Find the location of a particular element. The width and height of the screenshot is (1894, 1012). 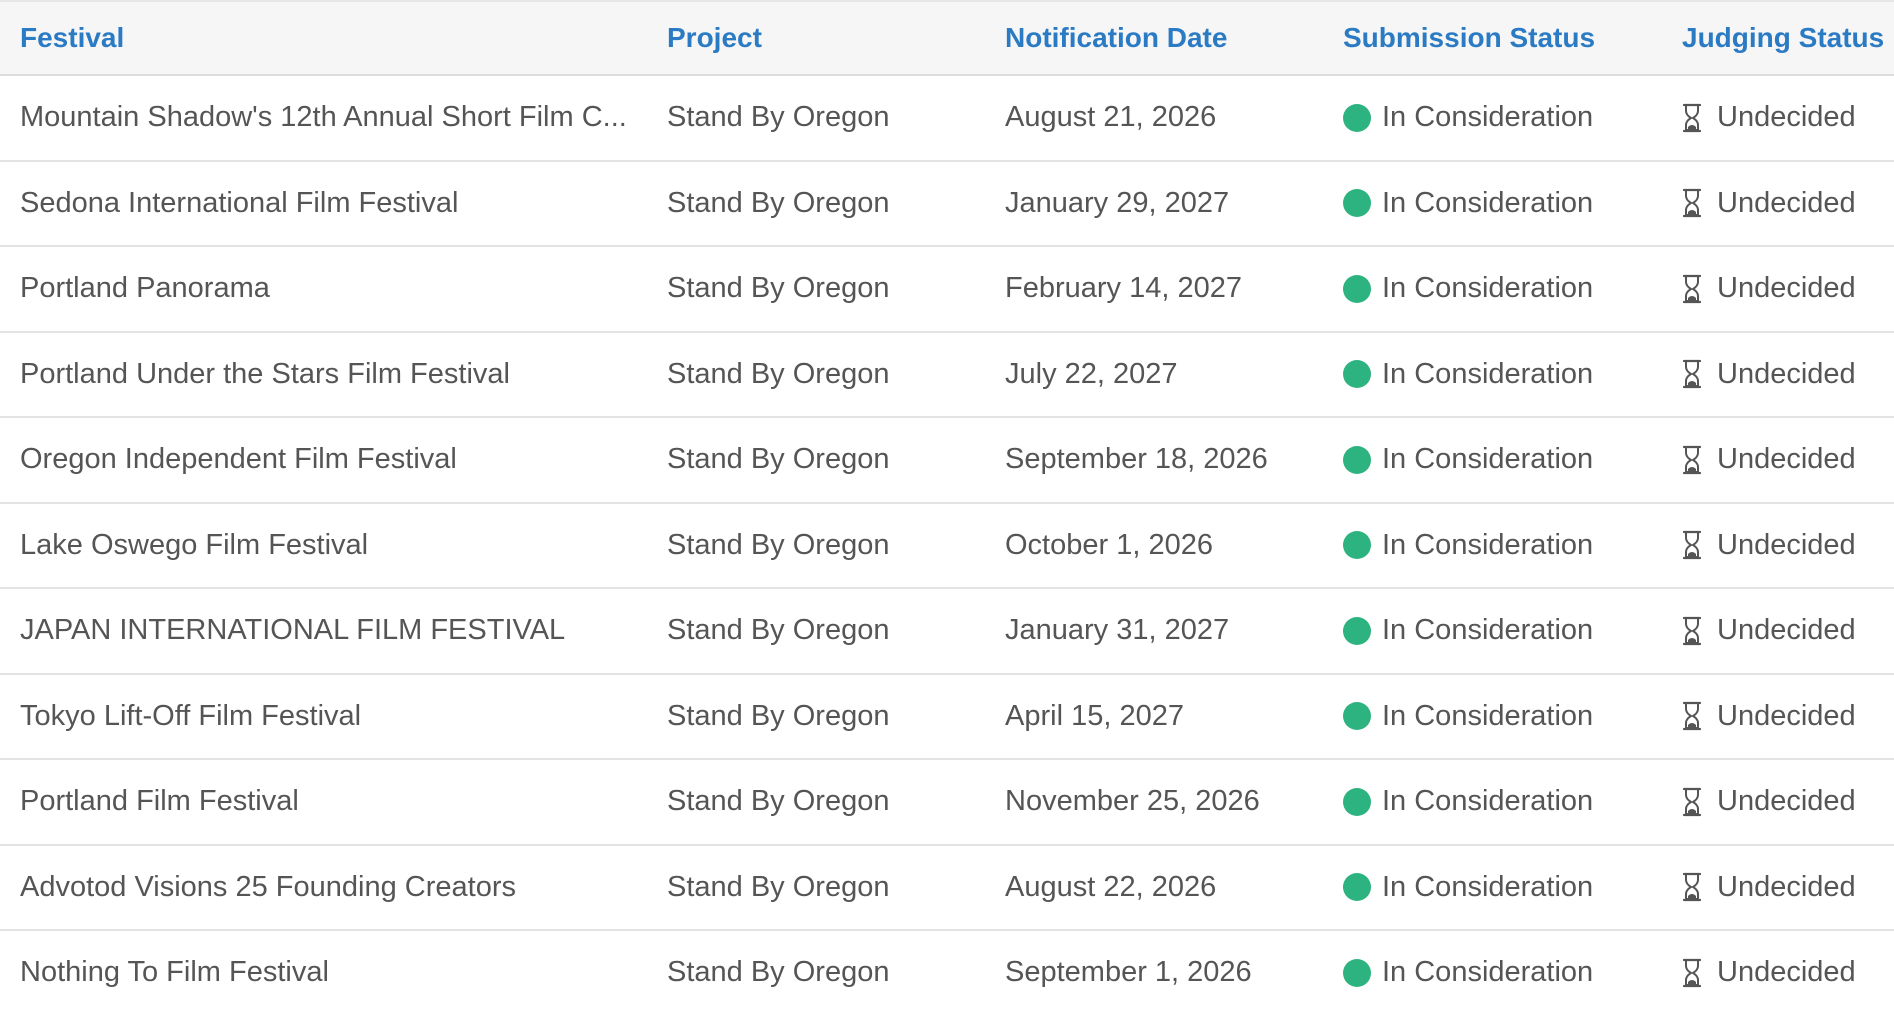

notification-date-cell: November 25, 2026 is located at coordinates (1165, 802).